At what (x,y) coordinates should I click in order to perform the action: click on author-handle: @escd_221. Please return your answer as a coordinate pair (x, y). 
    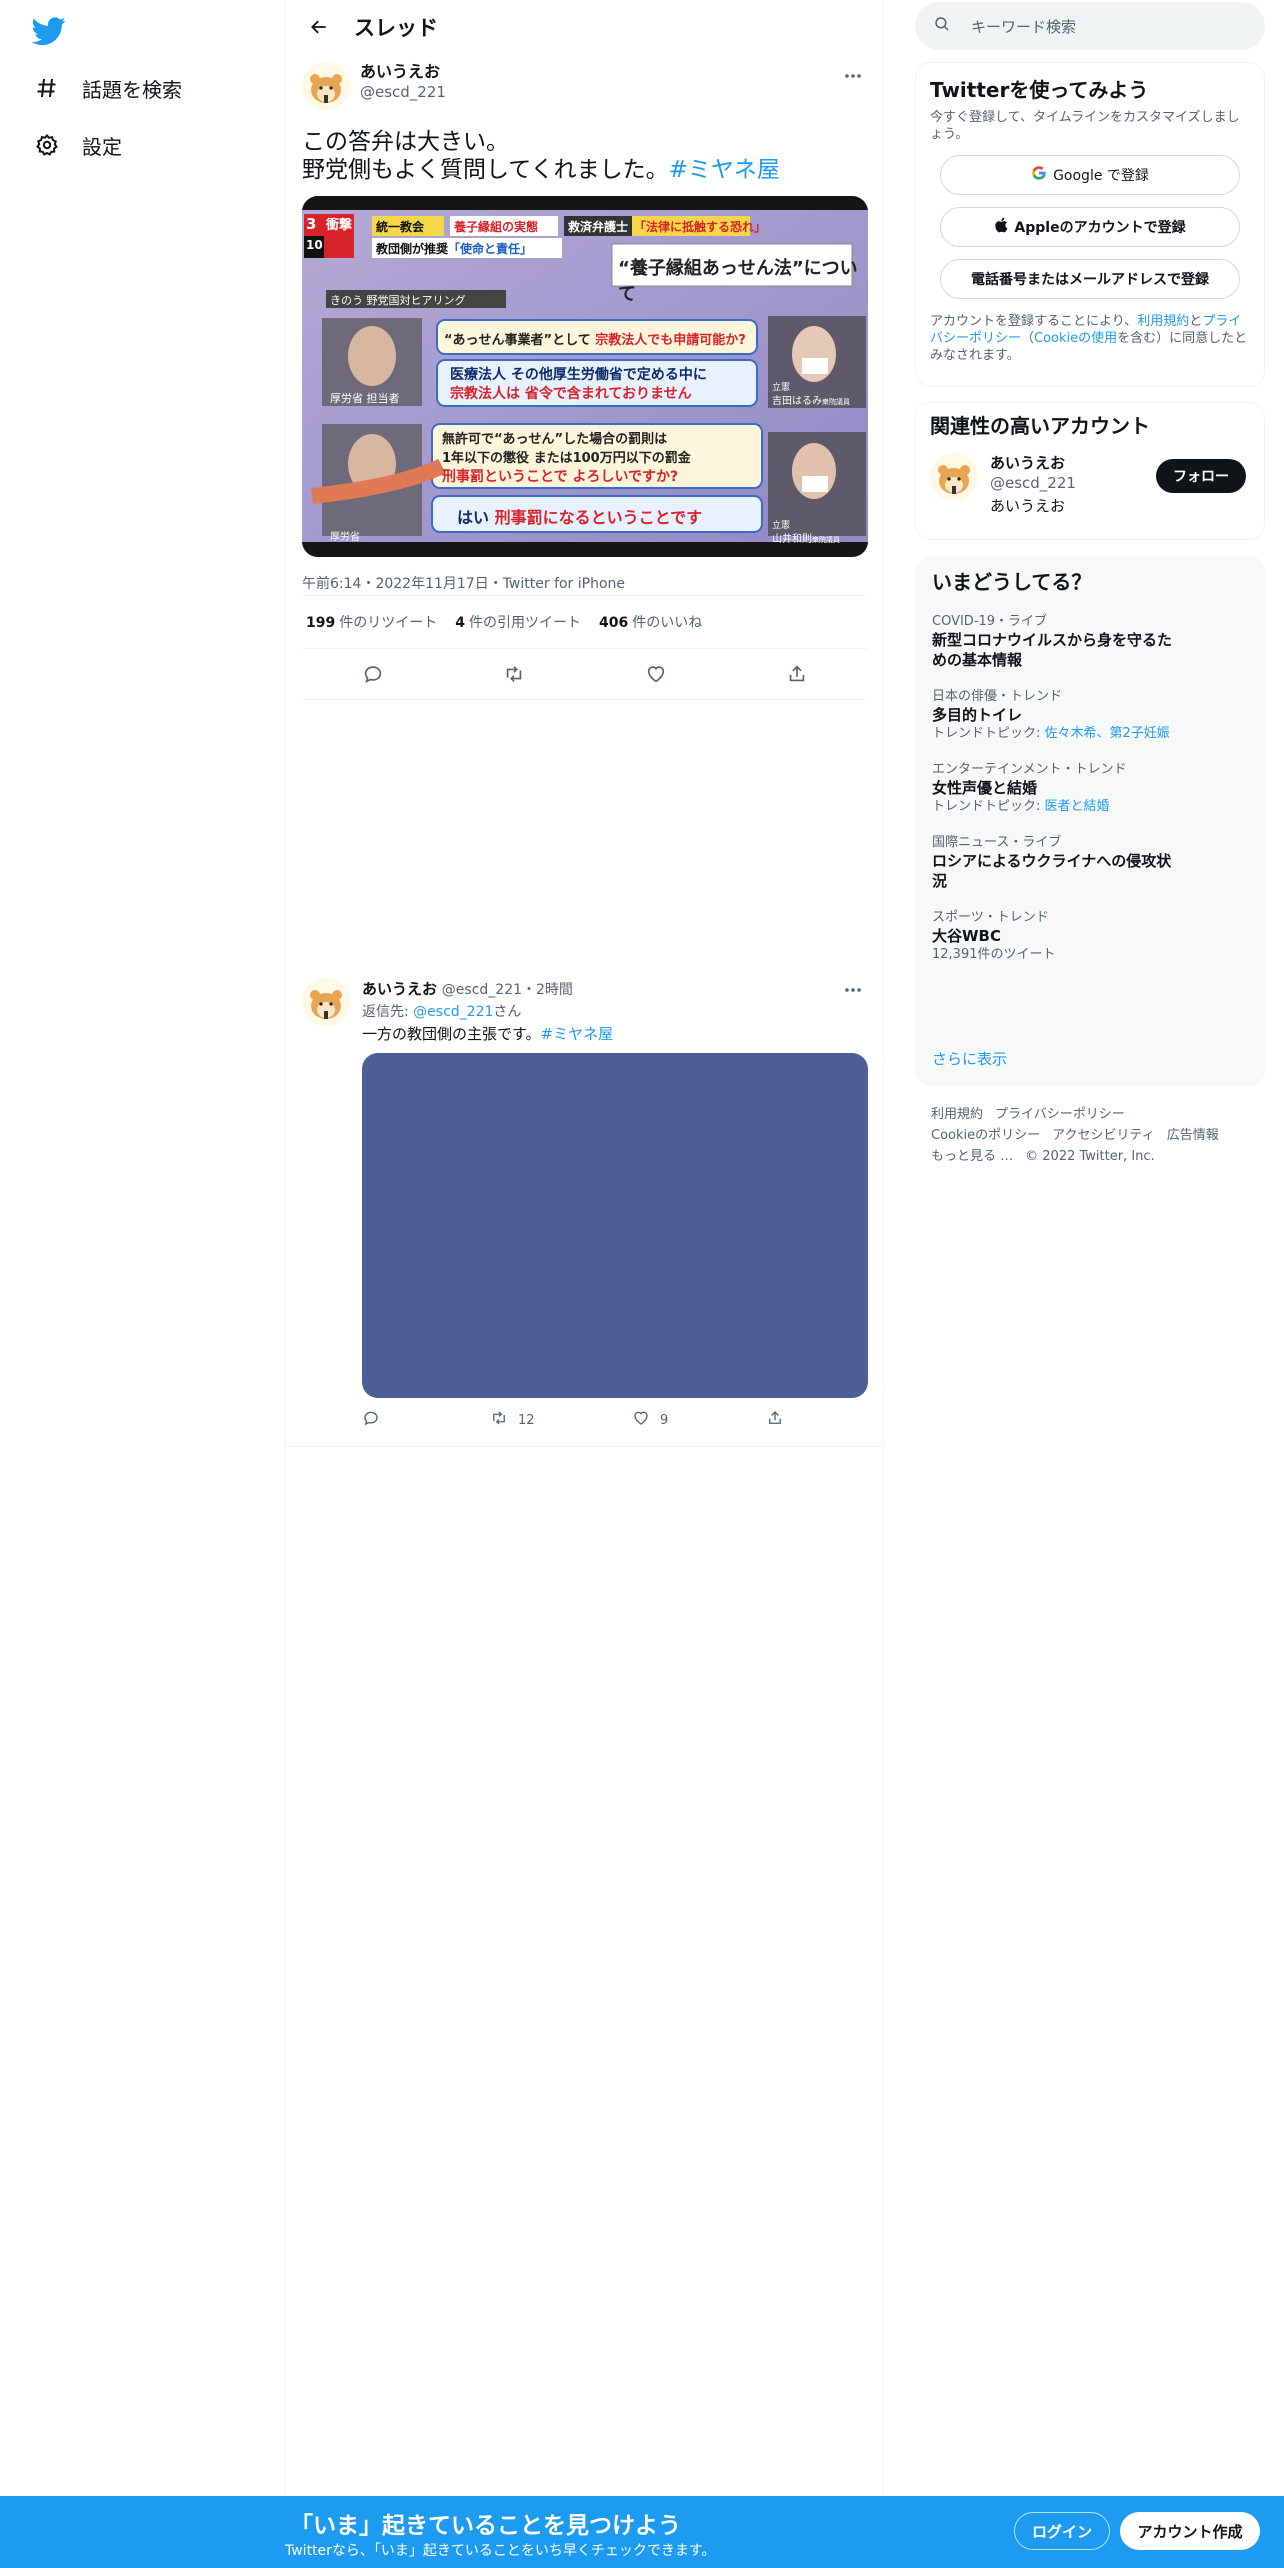
    Looking at the image, I should click on (403, 92).